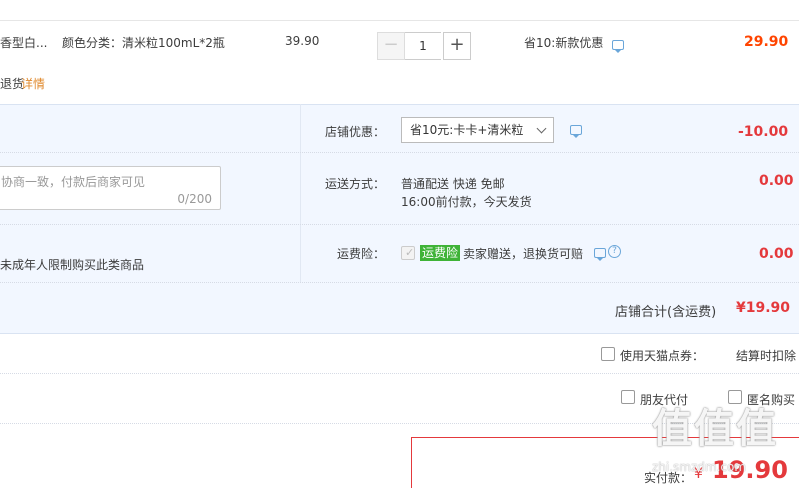 Image resolution: width=799 pixels, height=488 pixels. What do you see at coordinates (600, 254) in the screenshot?
I see `insurance-chat-icon` at bounding box center [600, 254].